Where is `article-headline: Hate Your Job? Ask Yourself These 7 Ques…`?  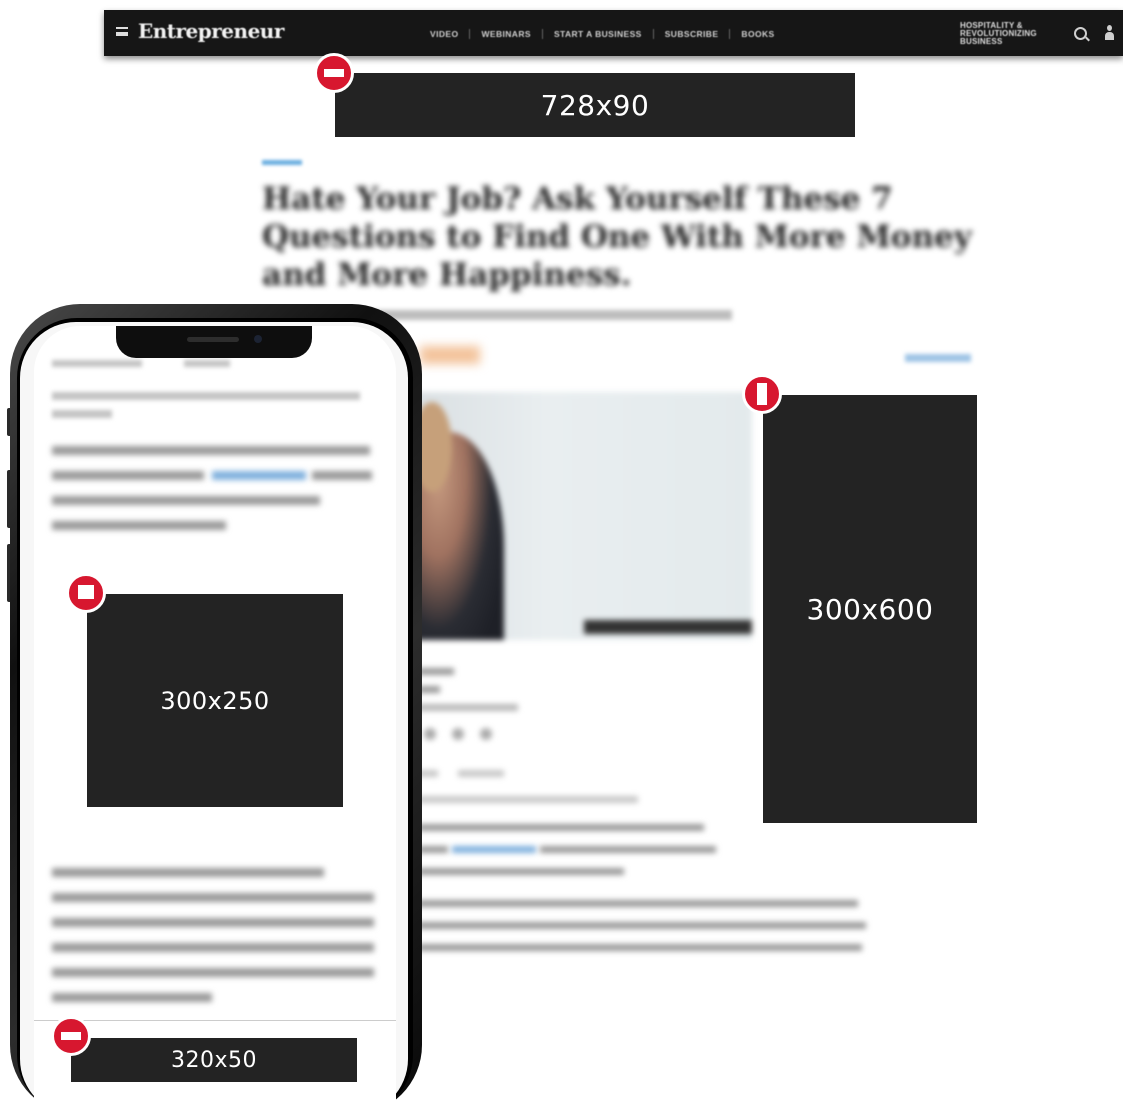
article-headline: Hate Your Job? Ask Yourself These 7 Ques… is located at coordinates (617, 237).